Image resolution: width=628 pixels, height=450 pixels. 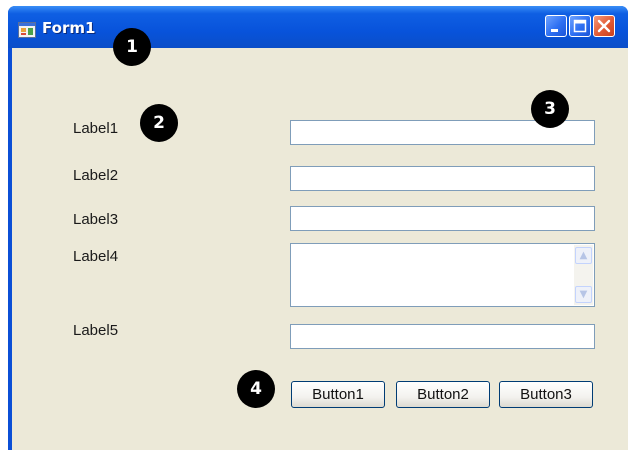 I want to click on title-bar: Form1, so click(x=318, y=27).